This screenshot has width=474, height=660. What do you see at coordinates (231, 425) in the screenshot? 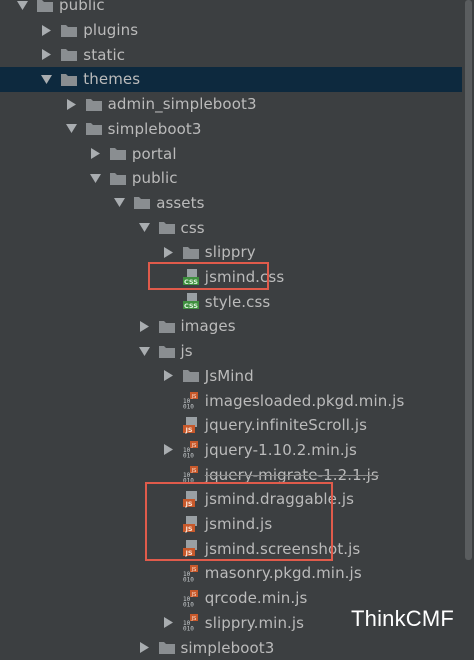
I see `tree-row-jquery-infinitescroll-js: JS jquery.infiniteScroll.js` at bounding box center [231, 425].